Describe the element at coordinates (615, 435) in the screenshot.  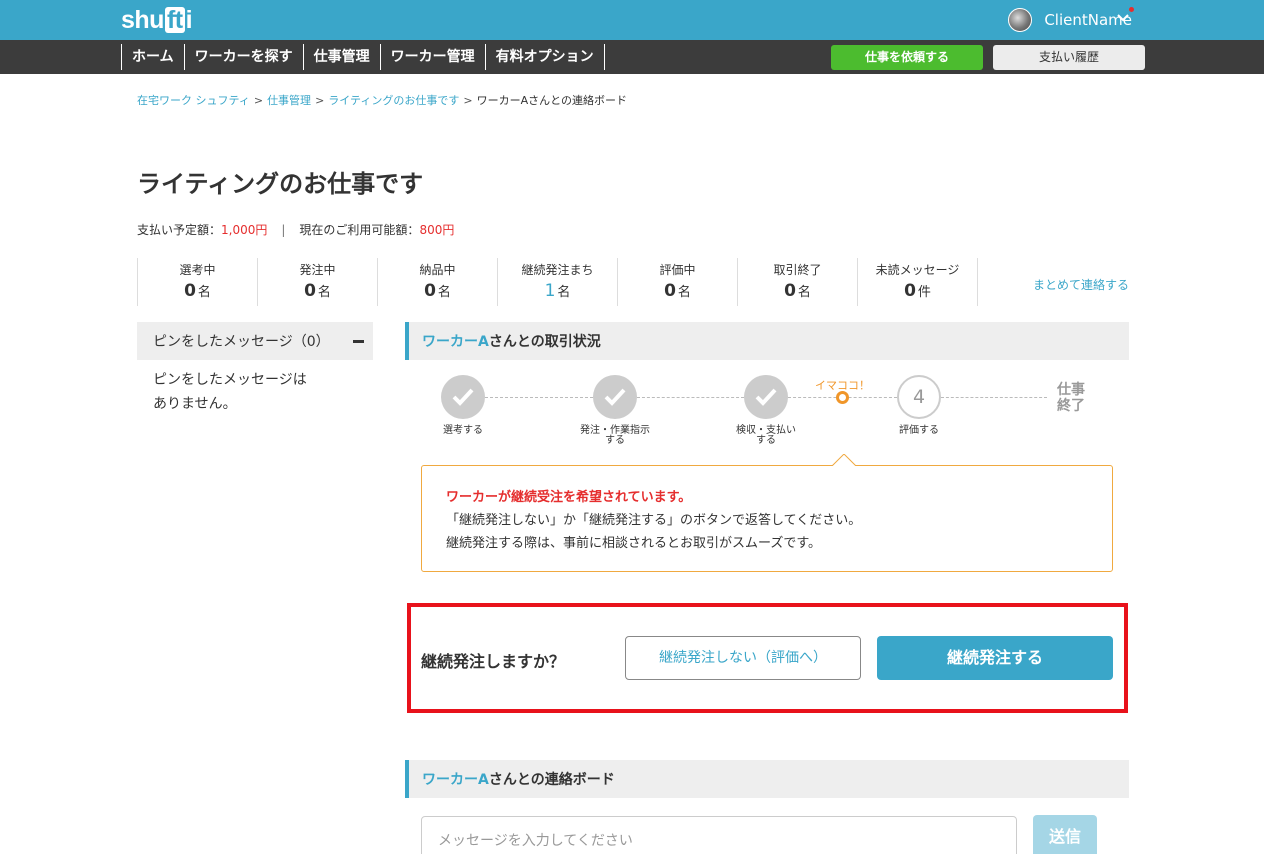
I see `step-label: 発注・作業指示 する` at that location.